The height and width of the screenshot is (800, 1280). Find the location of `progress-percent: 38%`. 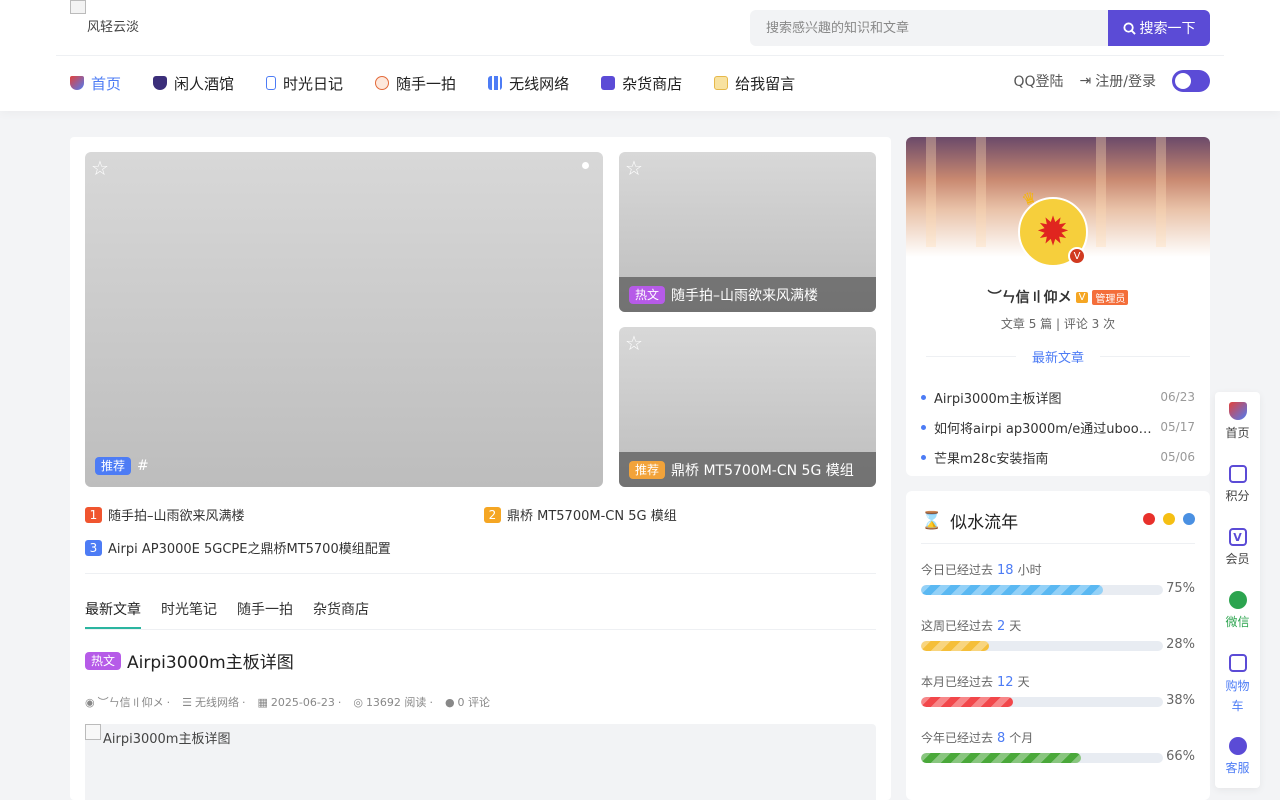

progress-percent: 38% is located at coordinates (1180, 700).